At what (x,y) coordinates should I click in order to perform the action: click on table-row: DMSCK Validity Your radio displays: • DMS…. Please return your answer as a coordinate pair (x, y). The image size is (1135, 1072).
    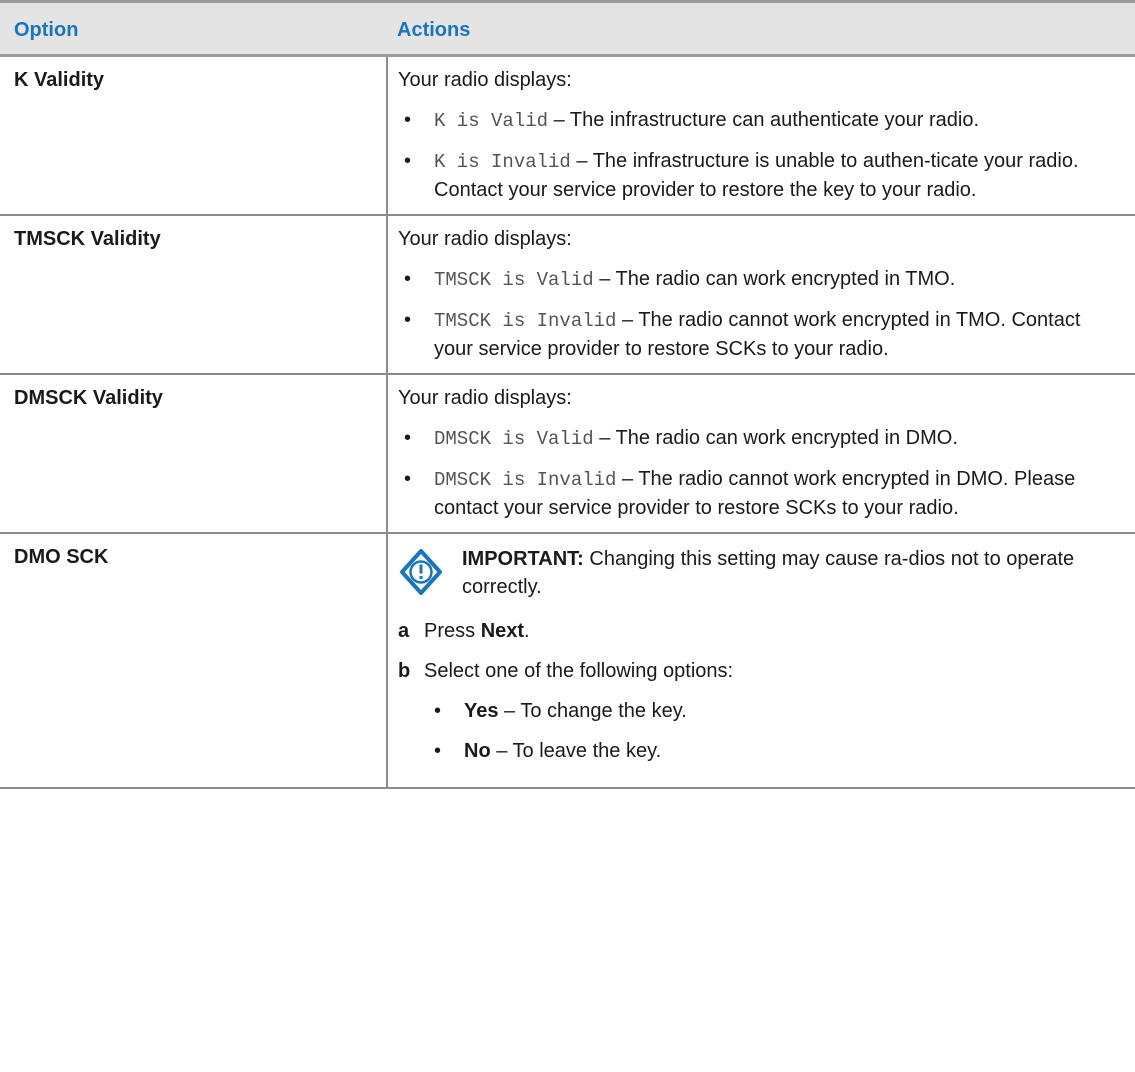
    Looking at the image, I should click on (567, 454).